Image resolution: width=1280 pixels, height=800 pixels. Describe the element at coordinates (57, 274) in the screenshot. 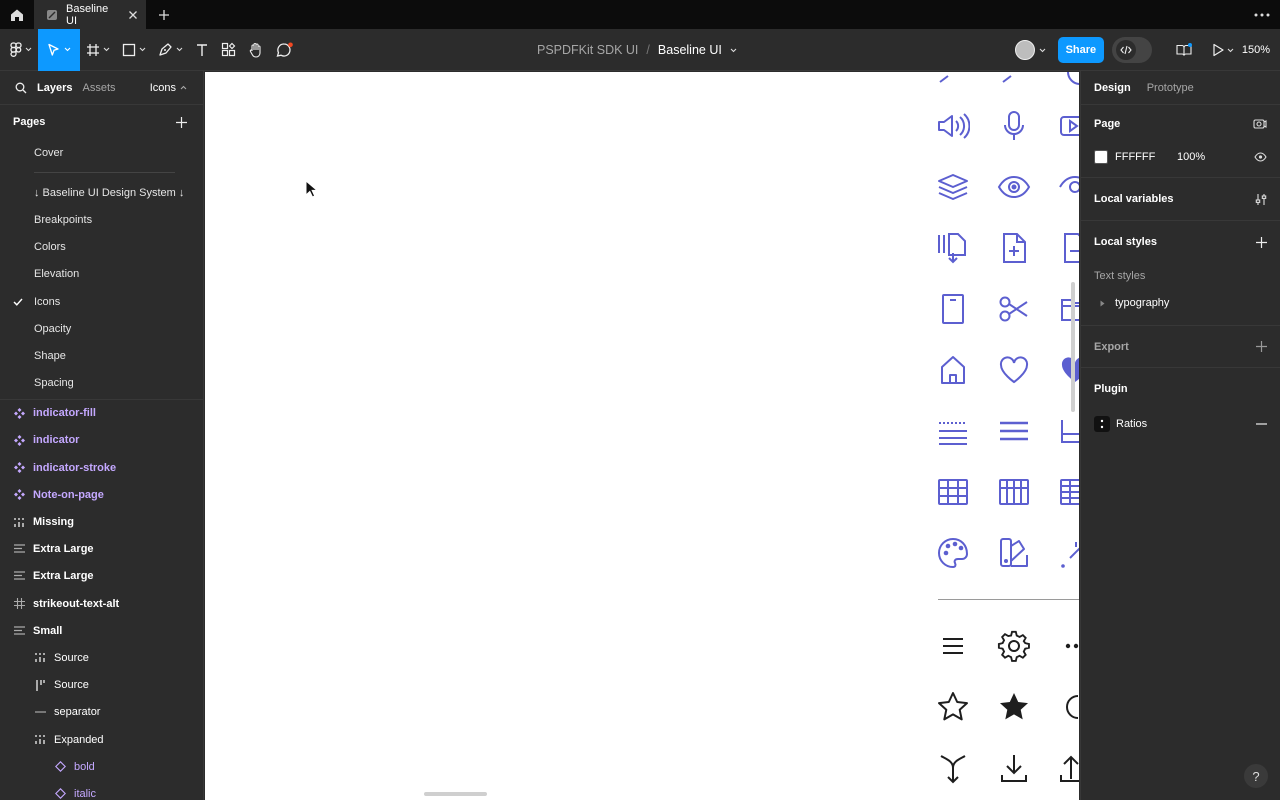

I see `page-label: Elevation` at that location.